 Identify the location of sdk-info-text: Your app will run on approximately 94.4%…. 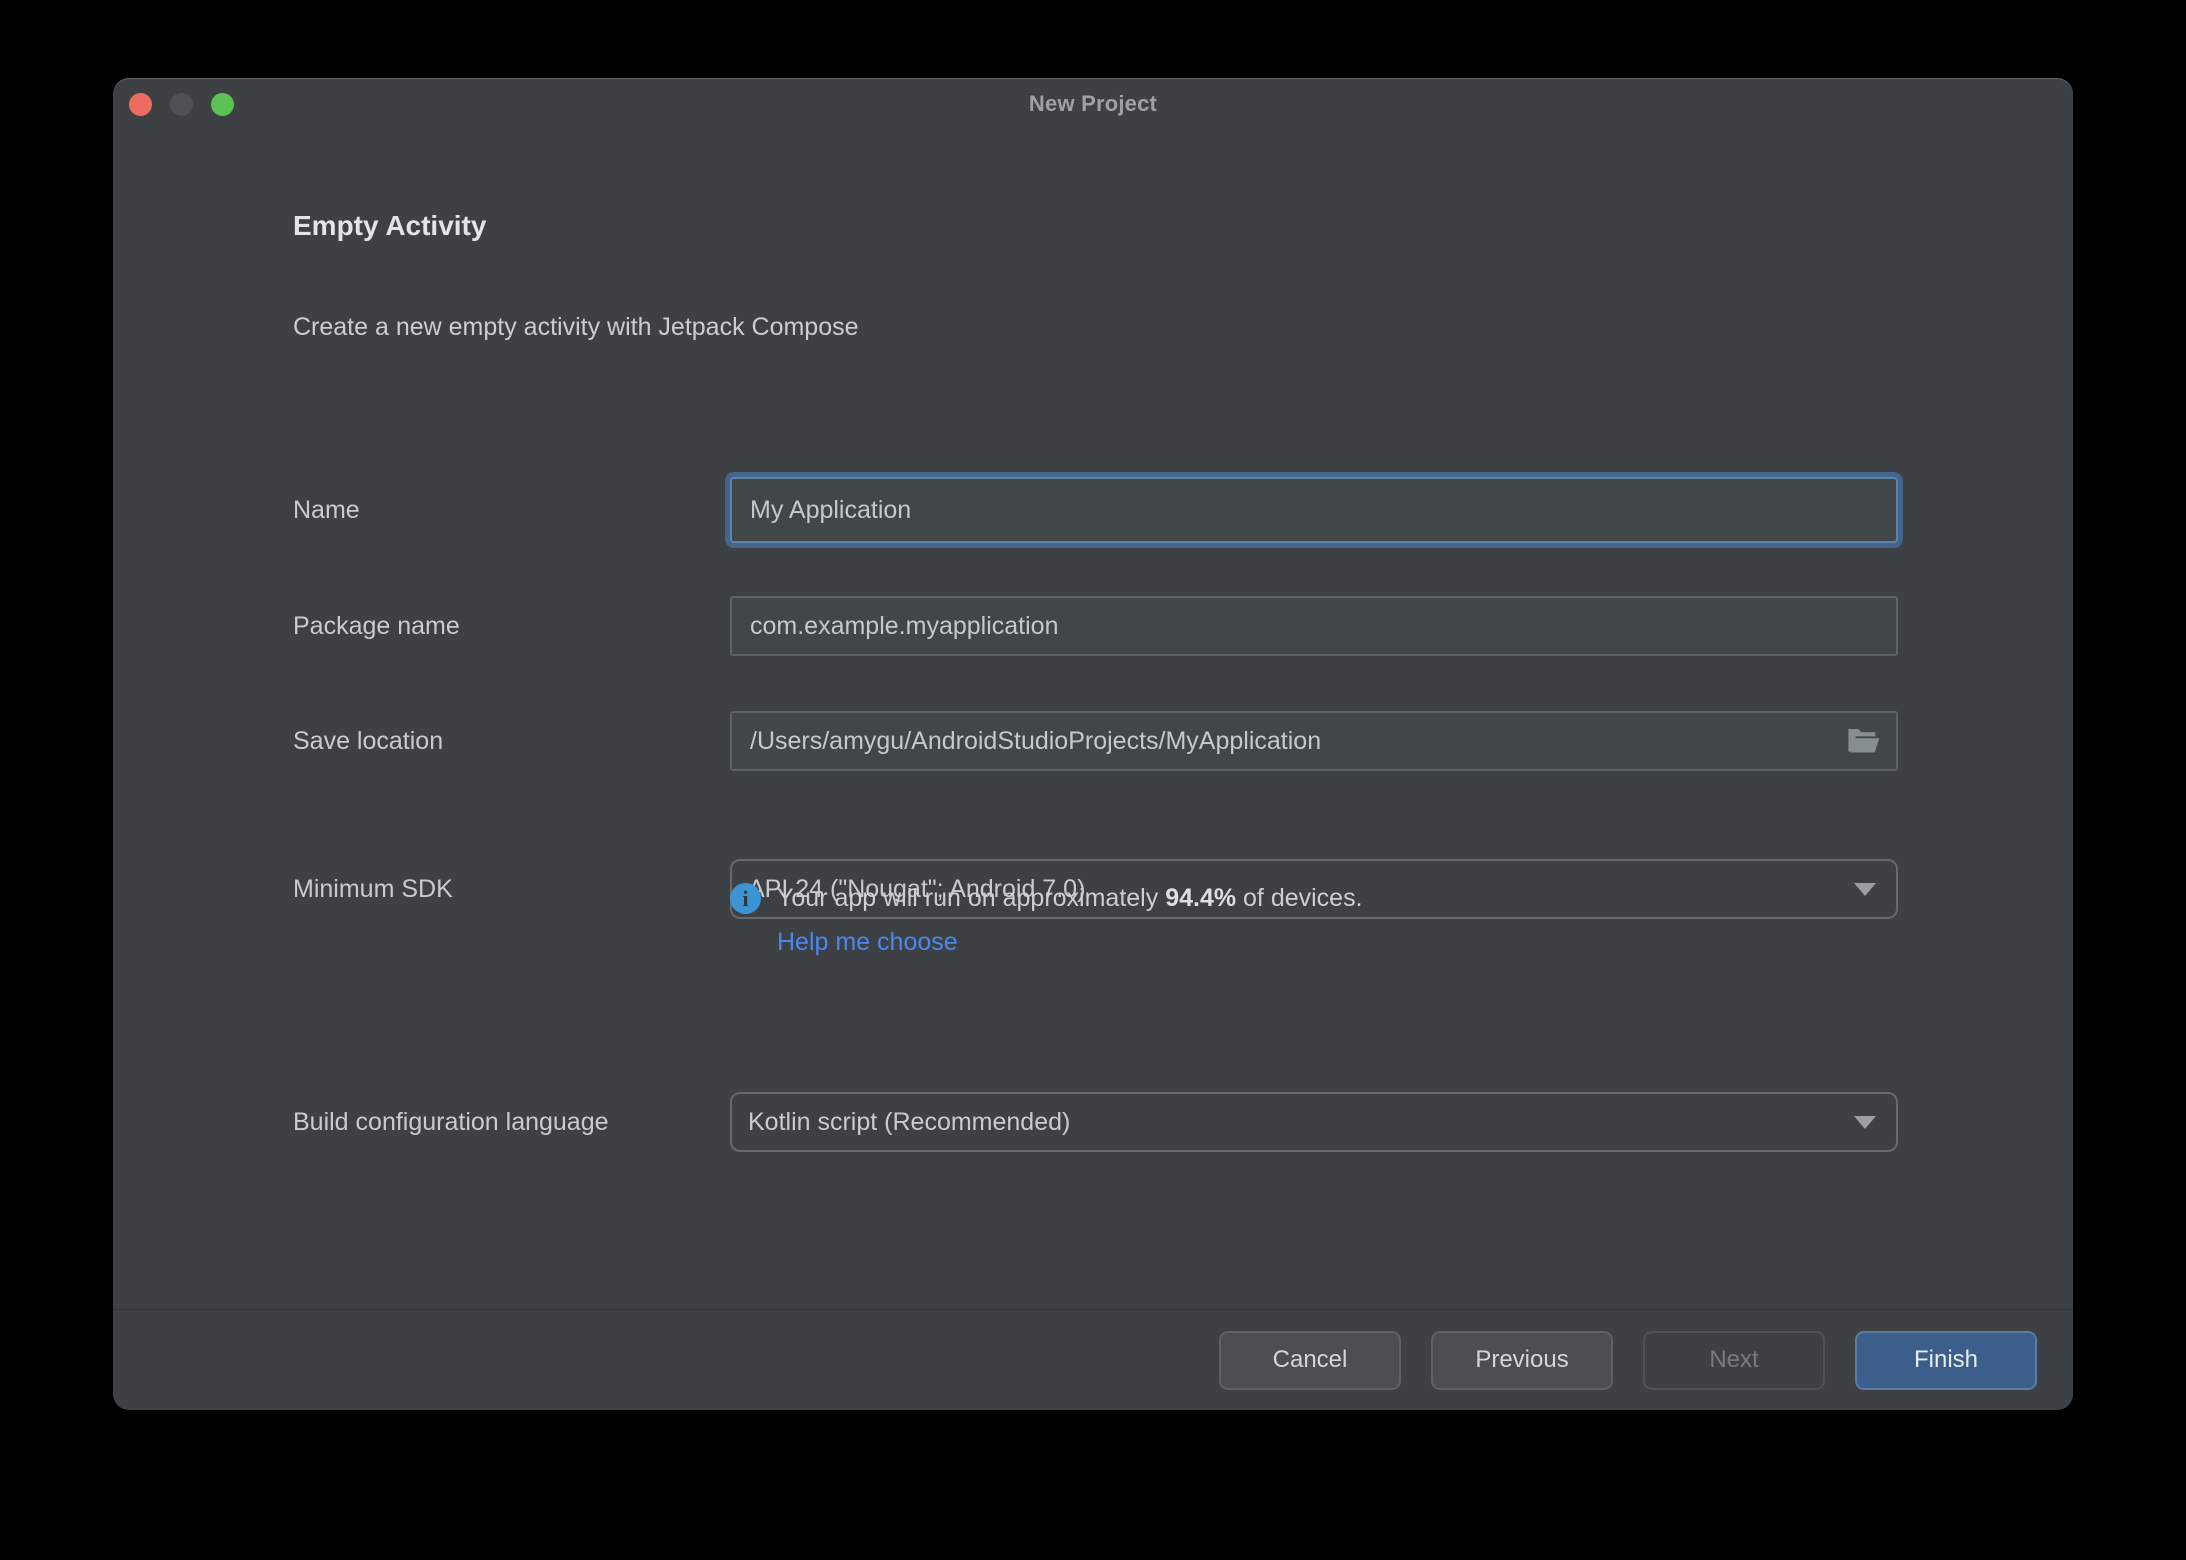
(1070, 898).